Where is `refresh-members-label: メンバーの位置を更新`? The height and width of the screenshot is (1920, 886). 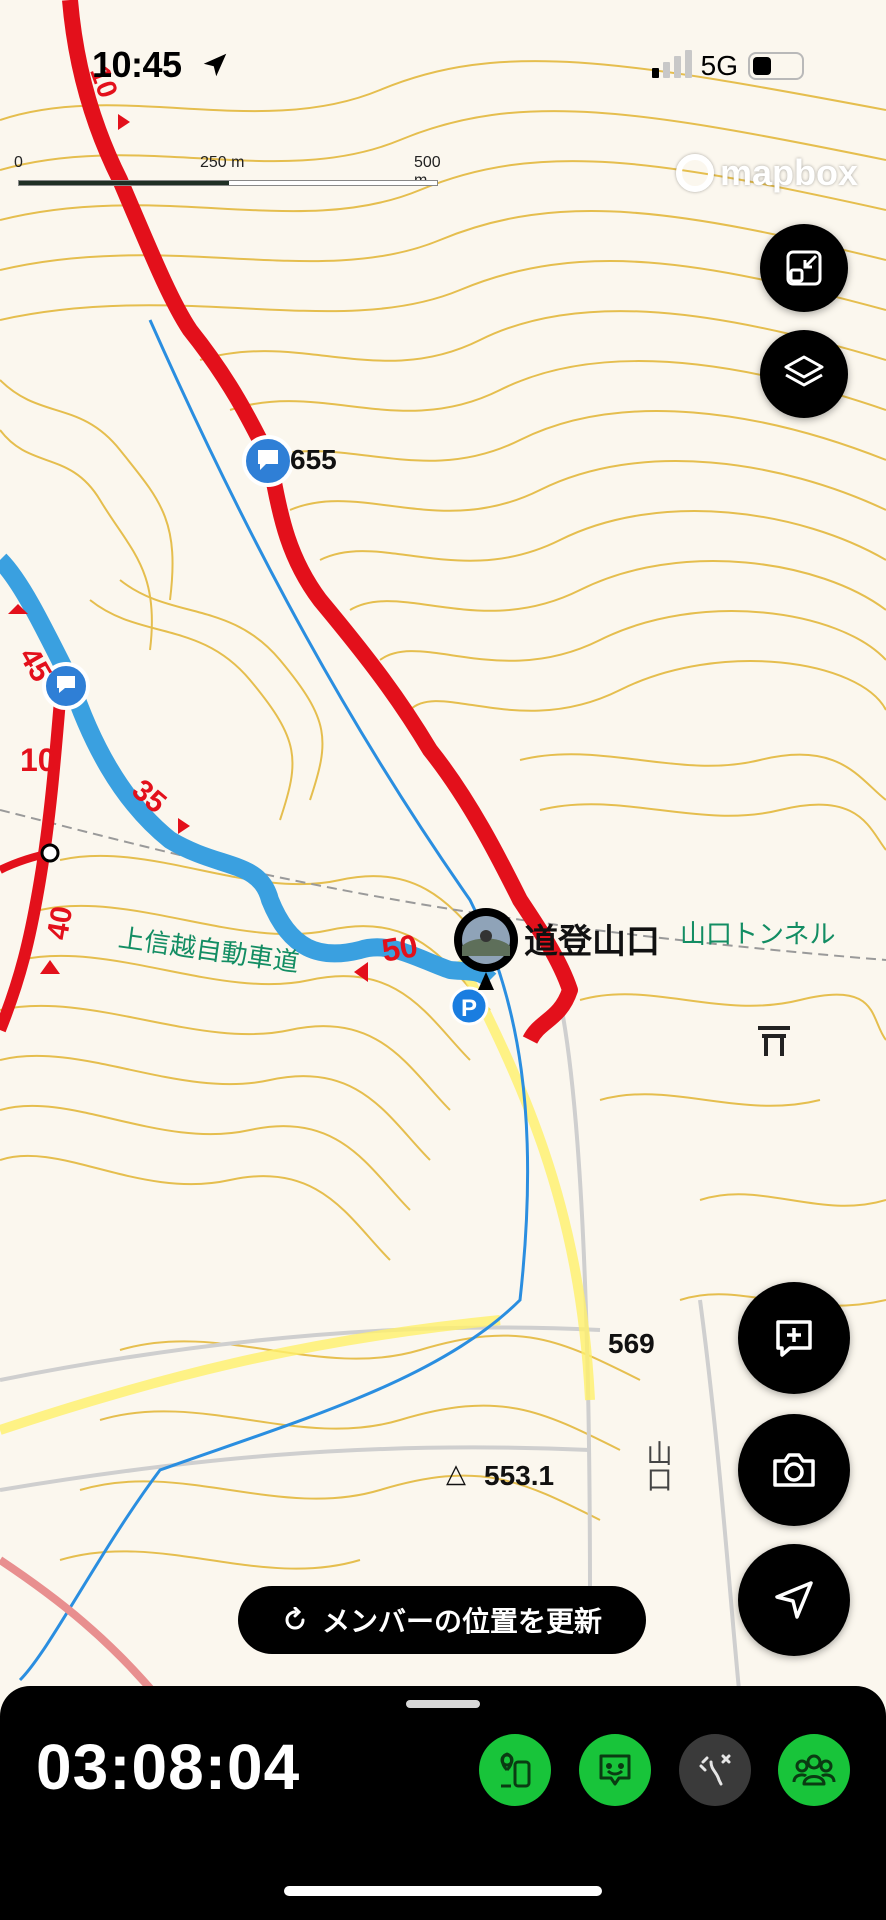 refresh-members-label: メンバーの位置を更新 is located at coordinates (461, 1621).